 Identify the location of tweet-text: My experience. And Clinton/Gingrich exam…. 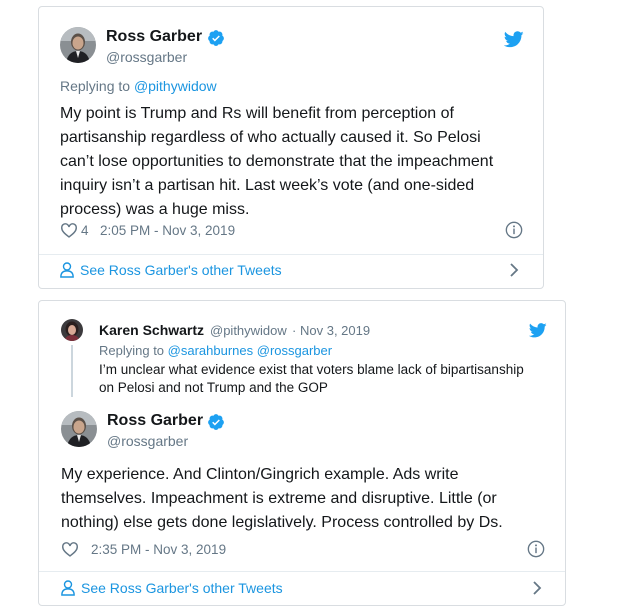
(282, 499).